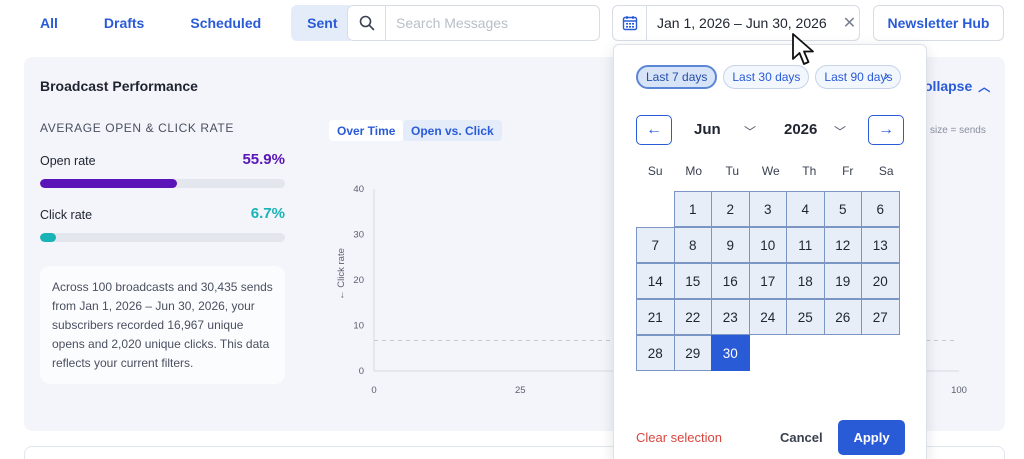 The height and width of the screenshot is (459, 1024). Describe the element at coordinates (707, 129) in the screenshot. I see `month-select: Jun` at that location.